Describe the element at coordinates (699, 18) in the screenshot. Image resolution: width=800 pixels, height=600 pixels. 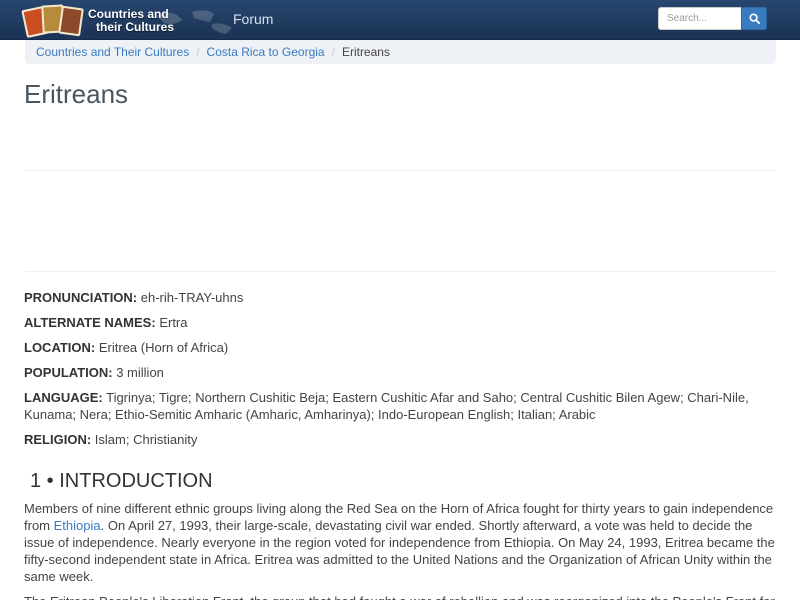
I see `search-input` at that location.